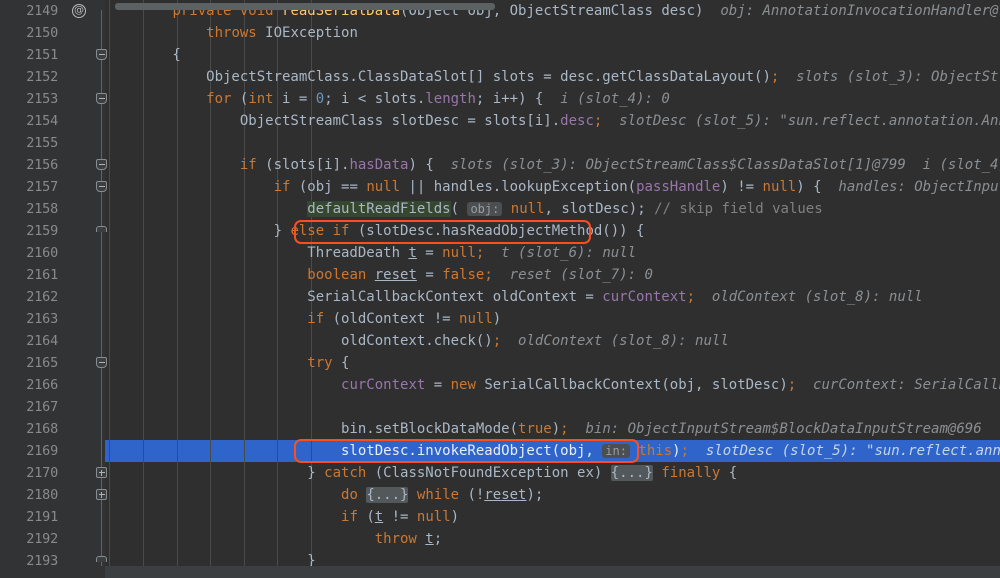 The image size is (1000, 578). I want to click on gutter-line: 2168, so click(52, 429).